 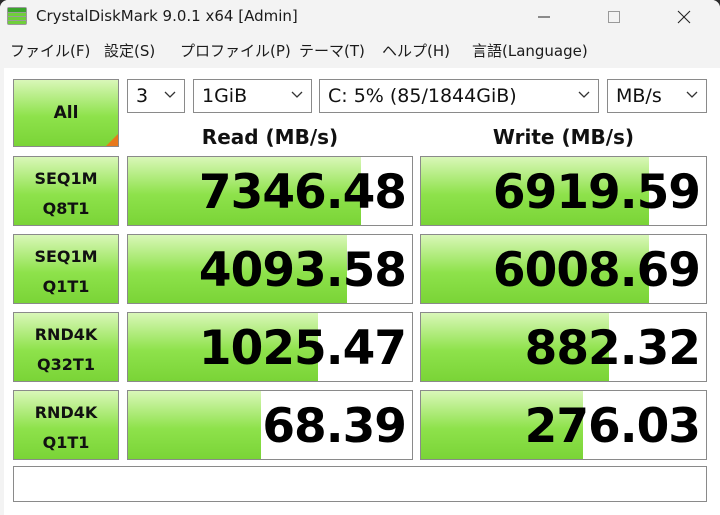 What do you see at coordinates (156, 96) in the screenshot?
I see `test-count-select: 3` at bounding box center [156, 96].